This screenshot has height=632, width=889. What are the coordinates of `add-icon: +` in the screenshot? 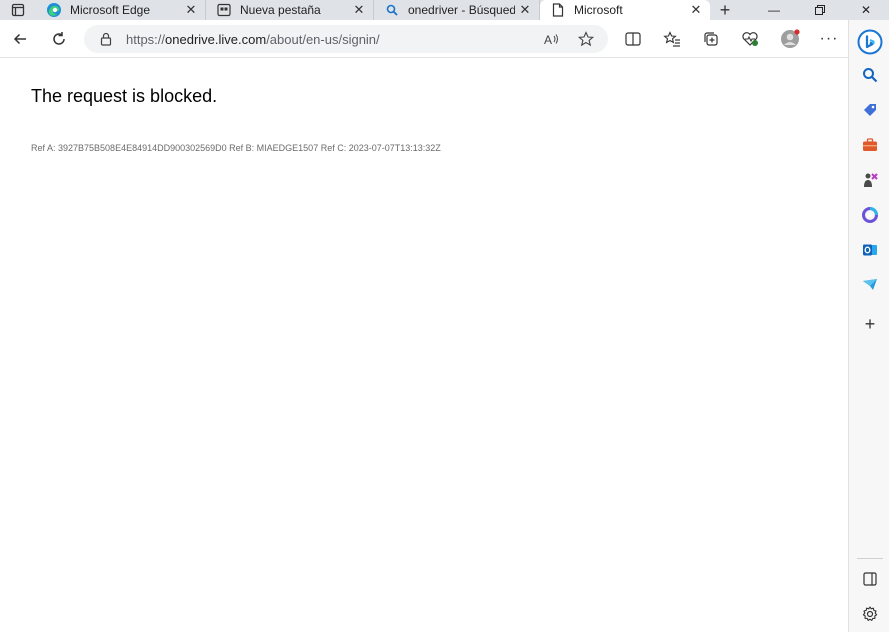 It's located at (870, 323).